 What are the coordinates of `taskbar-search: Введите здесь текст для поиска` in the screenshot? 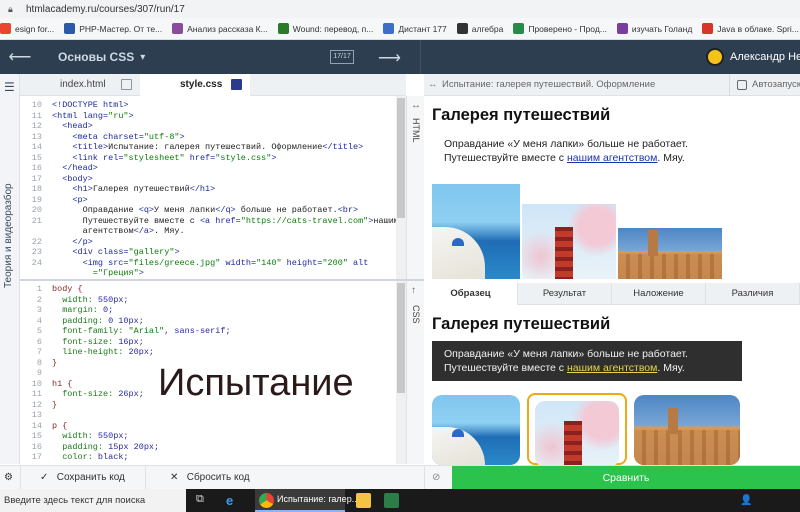 It's located at (93, 500).